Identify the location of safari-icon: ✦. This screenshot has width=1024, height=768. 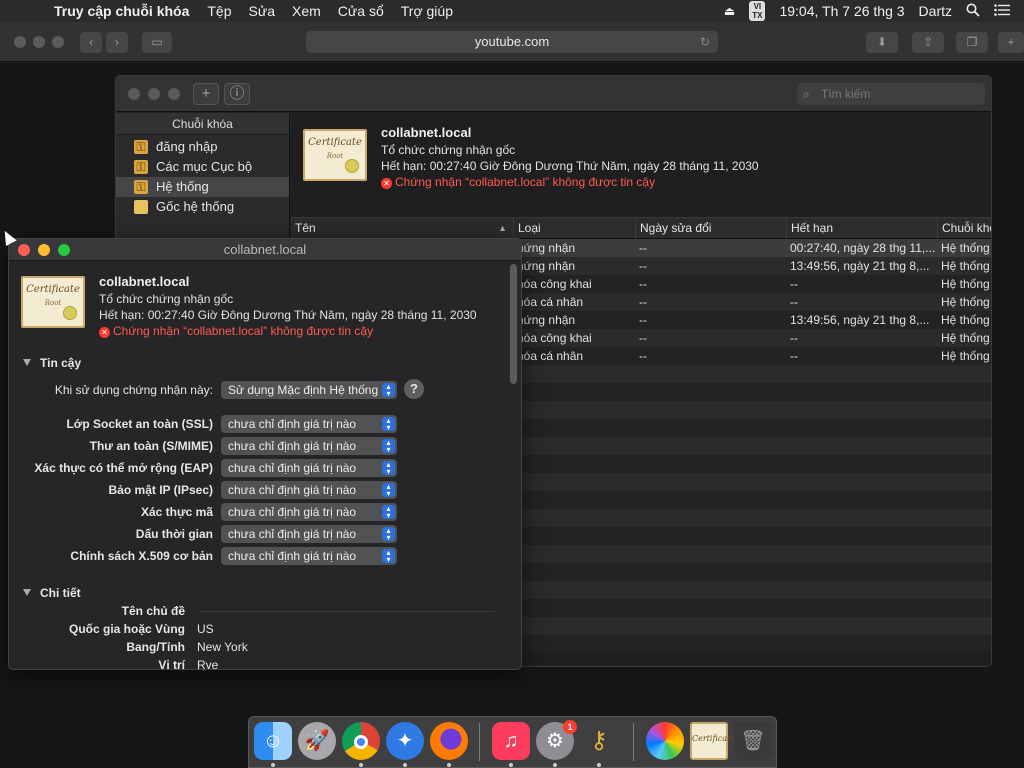
(405, 741).